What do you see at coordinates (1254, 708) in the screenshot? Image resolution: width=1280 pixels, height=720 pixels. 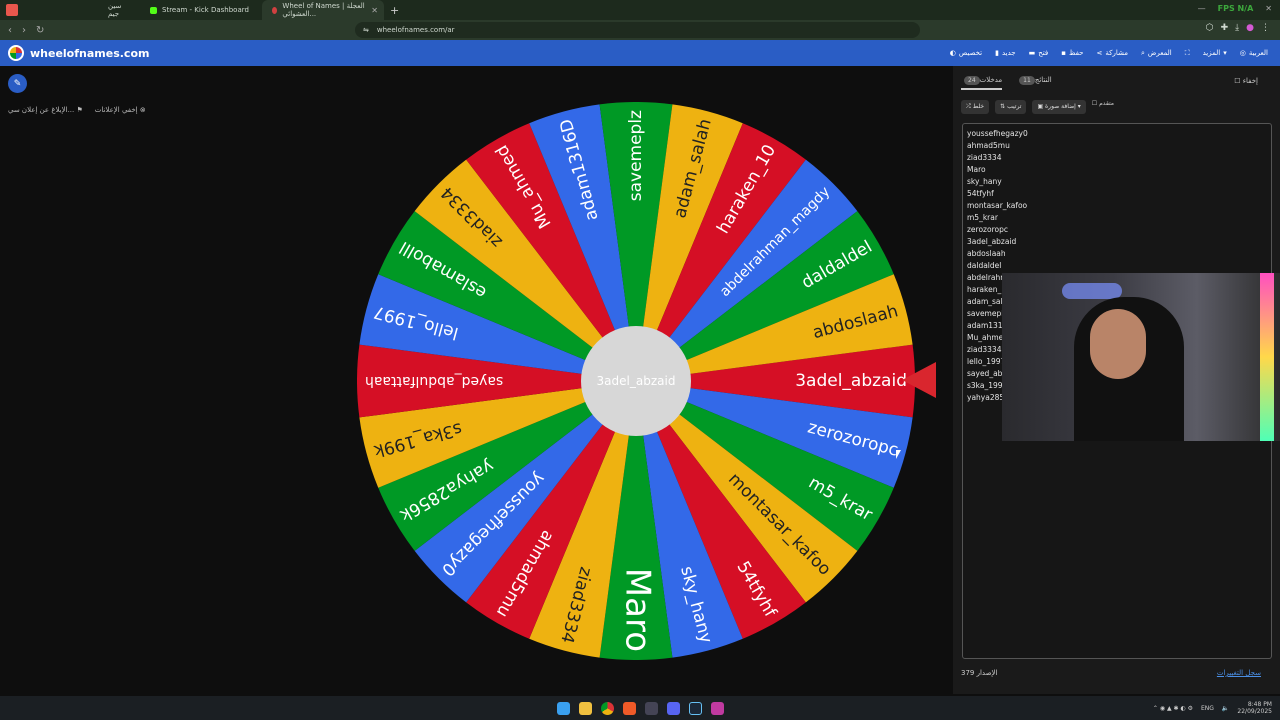 I see `clock: 8:48 PM 22/09/2025` at bounding box center [1254, 708].